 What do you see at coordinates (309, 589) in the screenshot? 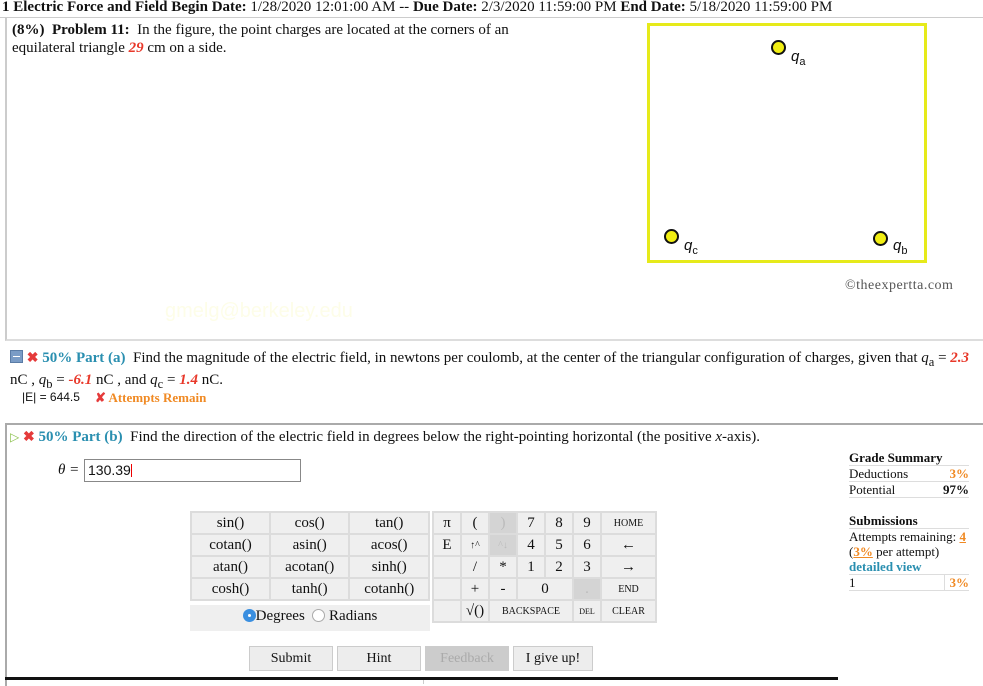
I see `tanh-button: tanh()` at bounding box center [309, 589].